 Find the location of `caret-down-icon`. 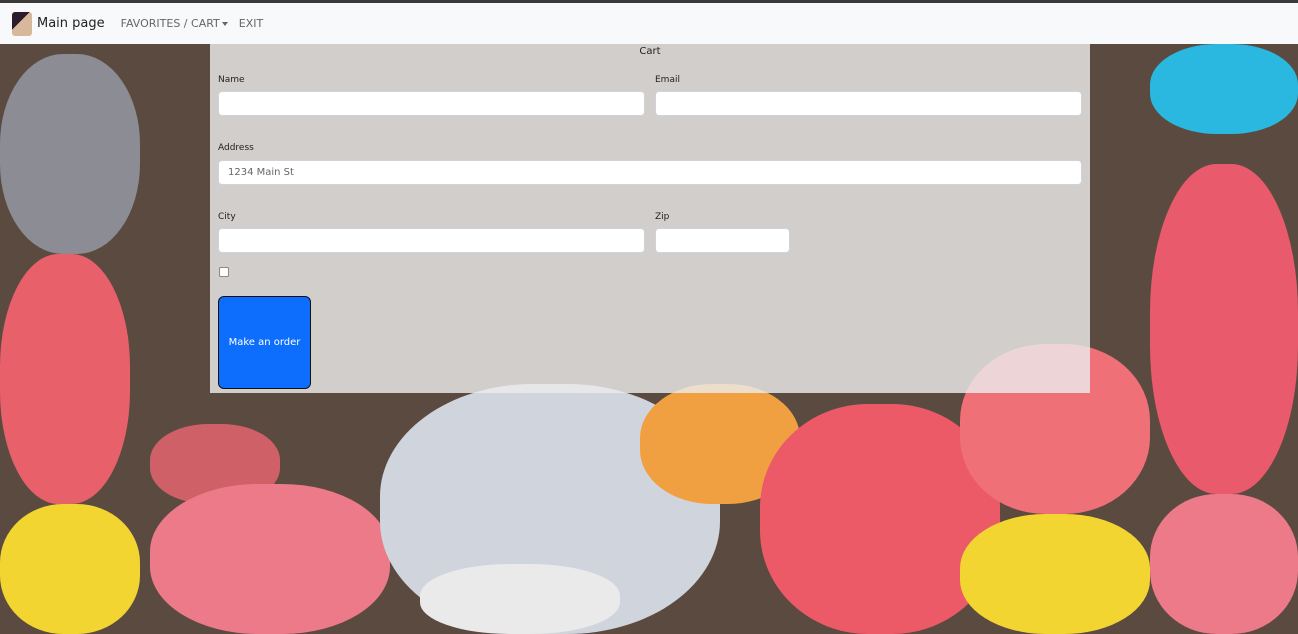

caret-down-icon is located at coordinates (224, 24).